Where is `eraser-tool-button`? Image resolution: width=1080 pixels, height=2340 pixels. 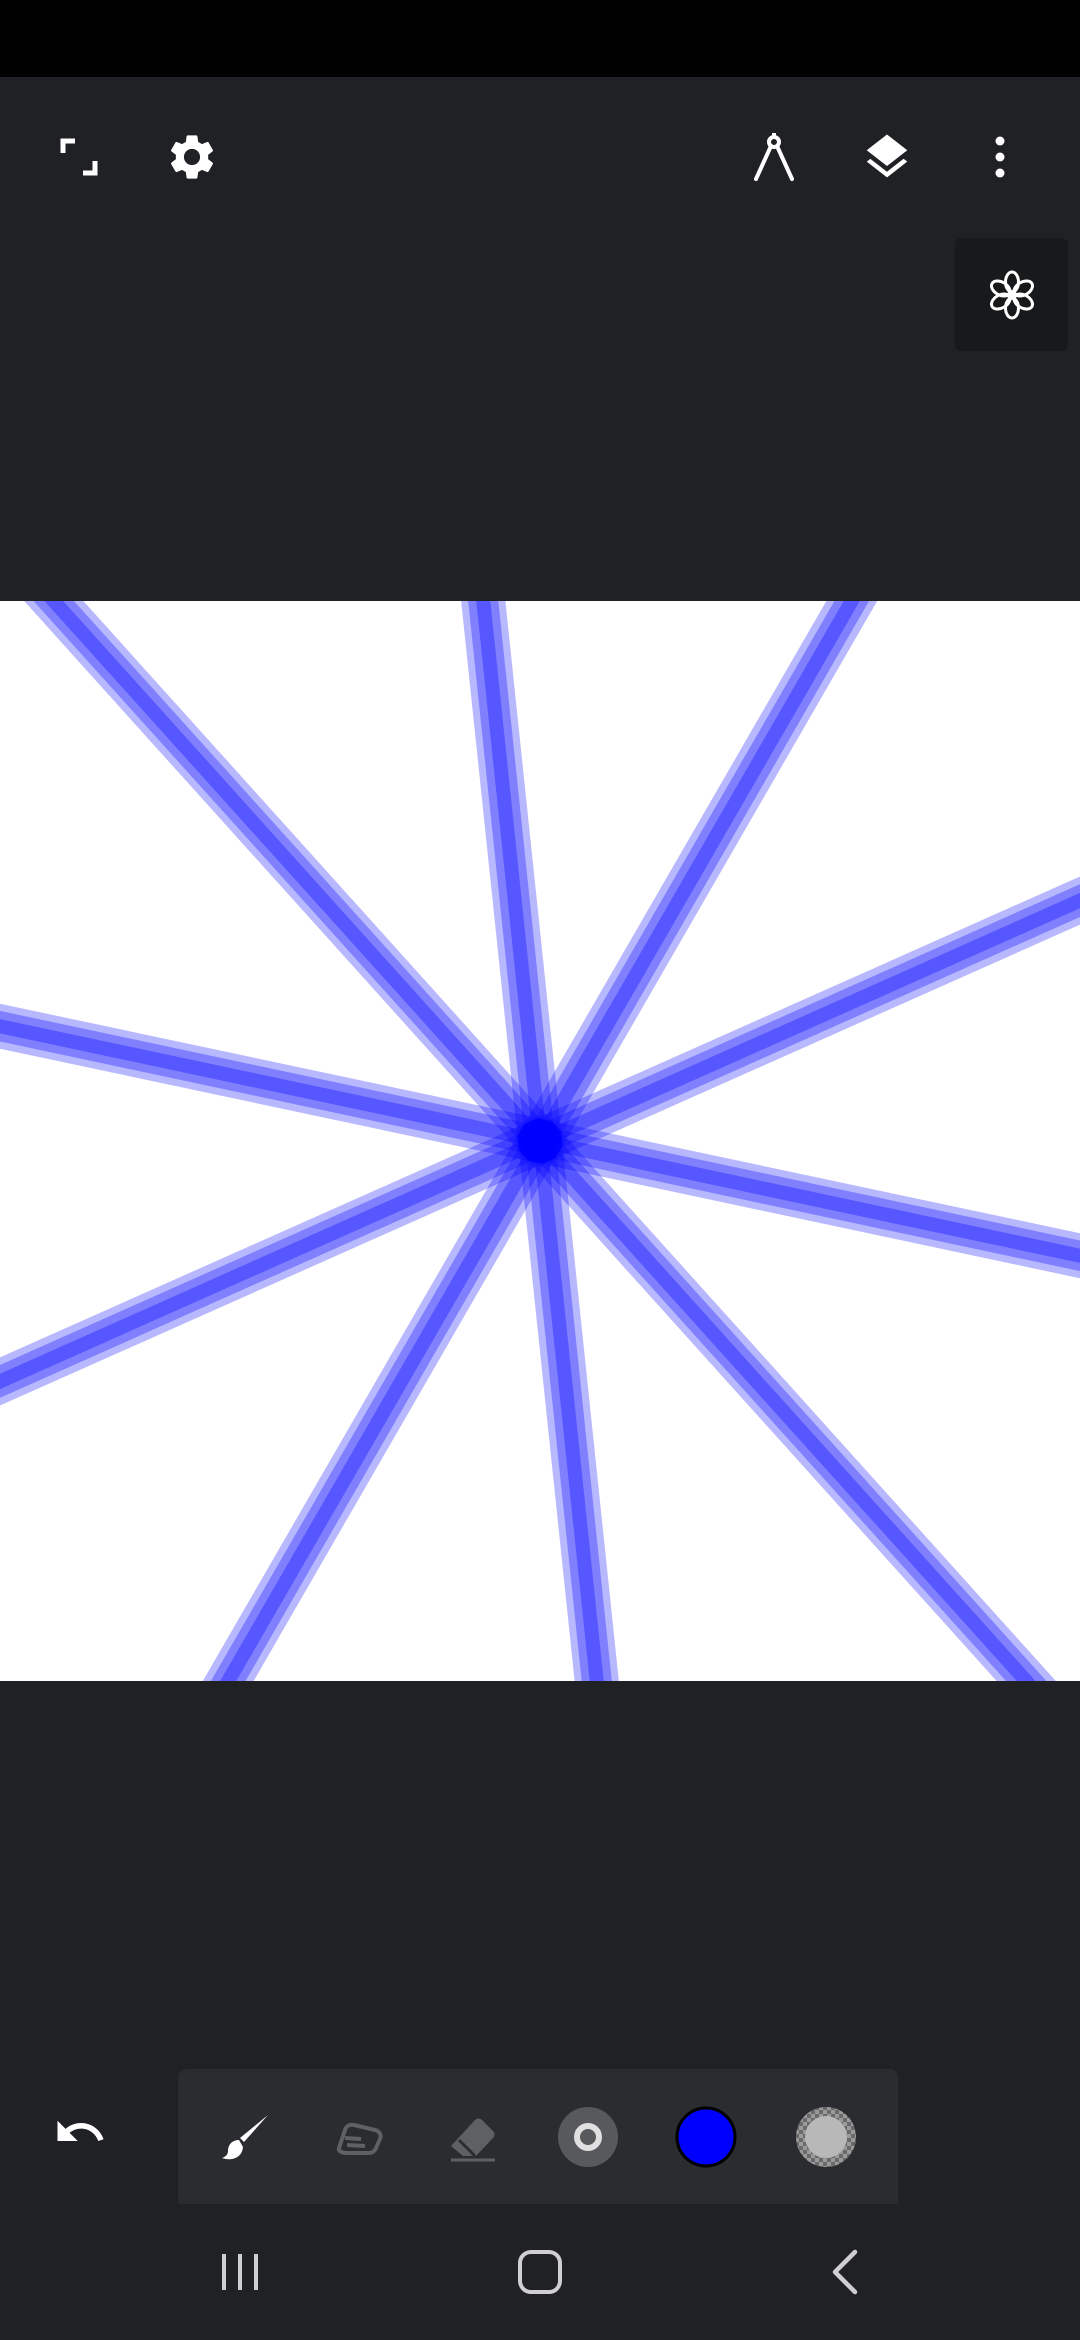 eraser-tool-button is located at coordinates (474, 2137).